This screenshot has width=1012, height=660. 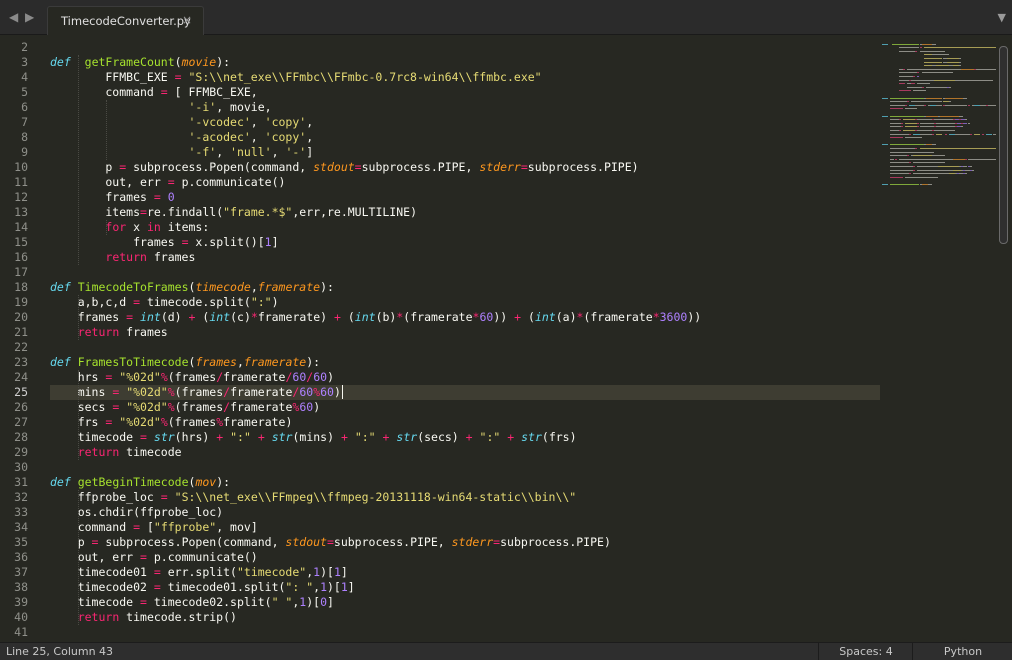 What do you see at coordinates (500, 167) in the screenshot?
I see `code-token: stderr` at bounding box center [500, 167].